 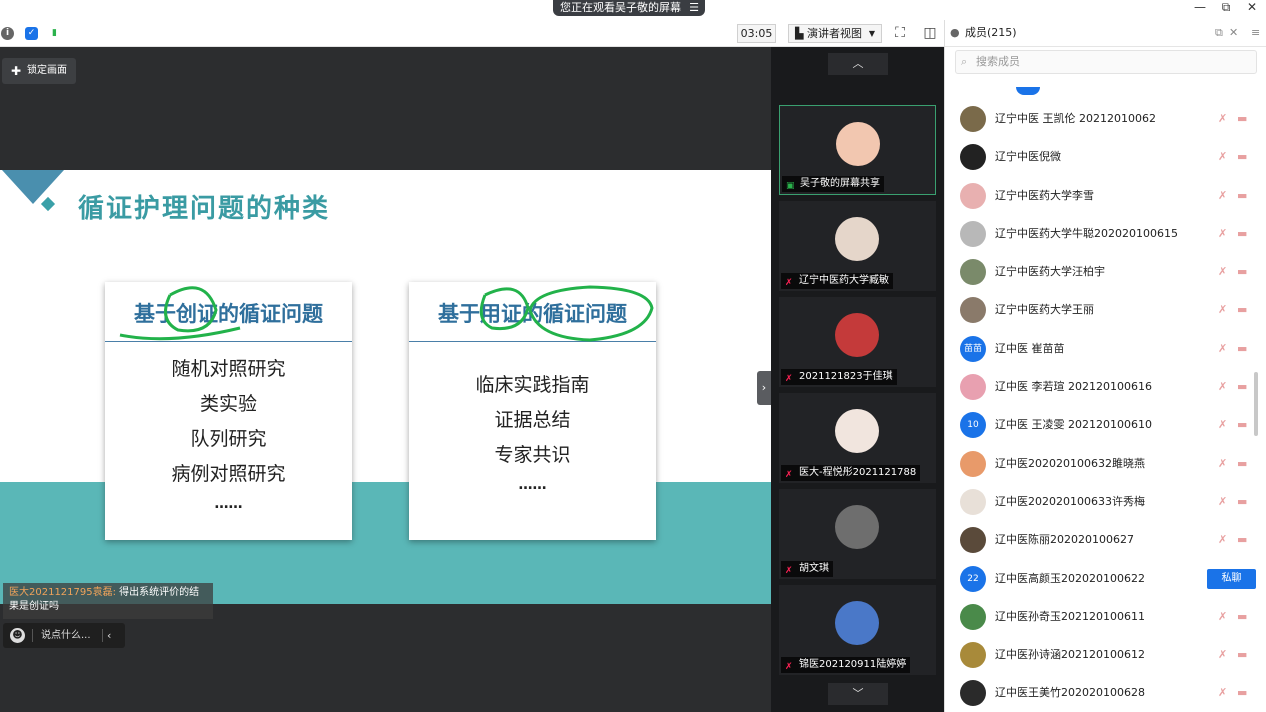 What do you see at coordinates (1101, 196) in the screenshot?
I see `member-row: 辽宁中医药大学李雪 ✗ ▬` at bounding box center [1101, 196].